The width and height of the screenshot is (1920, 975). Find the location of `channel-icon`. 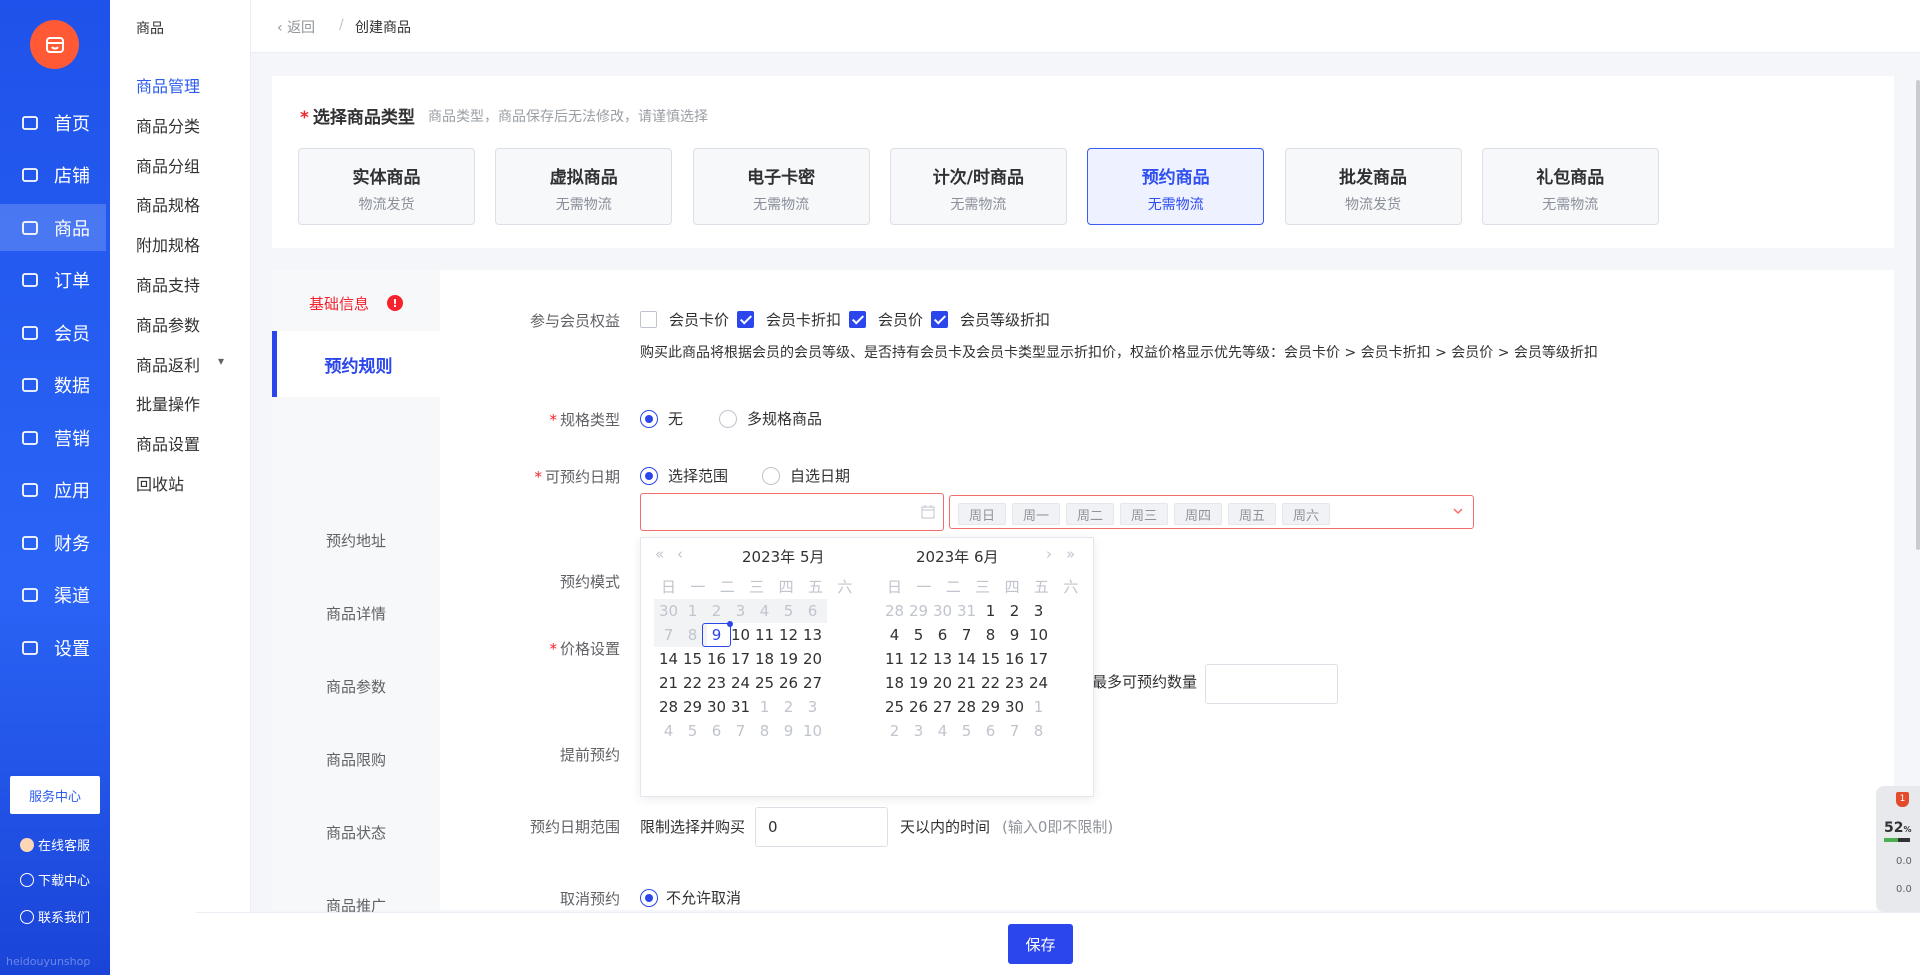

channel-icon is located at coordinates (30, 595).